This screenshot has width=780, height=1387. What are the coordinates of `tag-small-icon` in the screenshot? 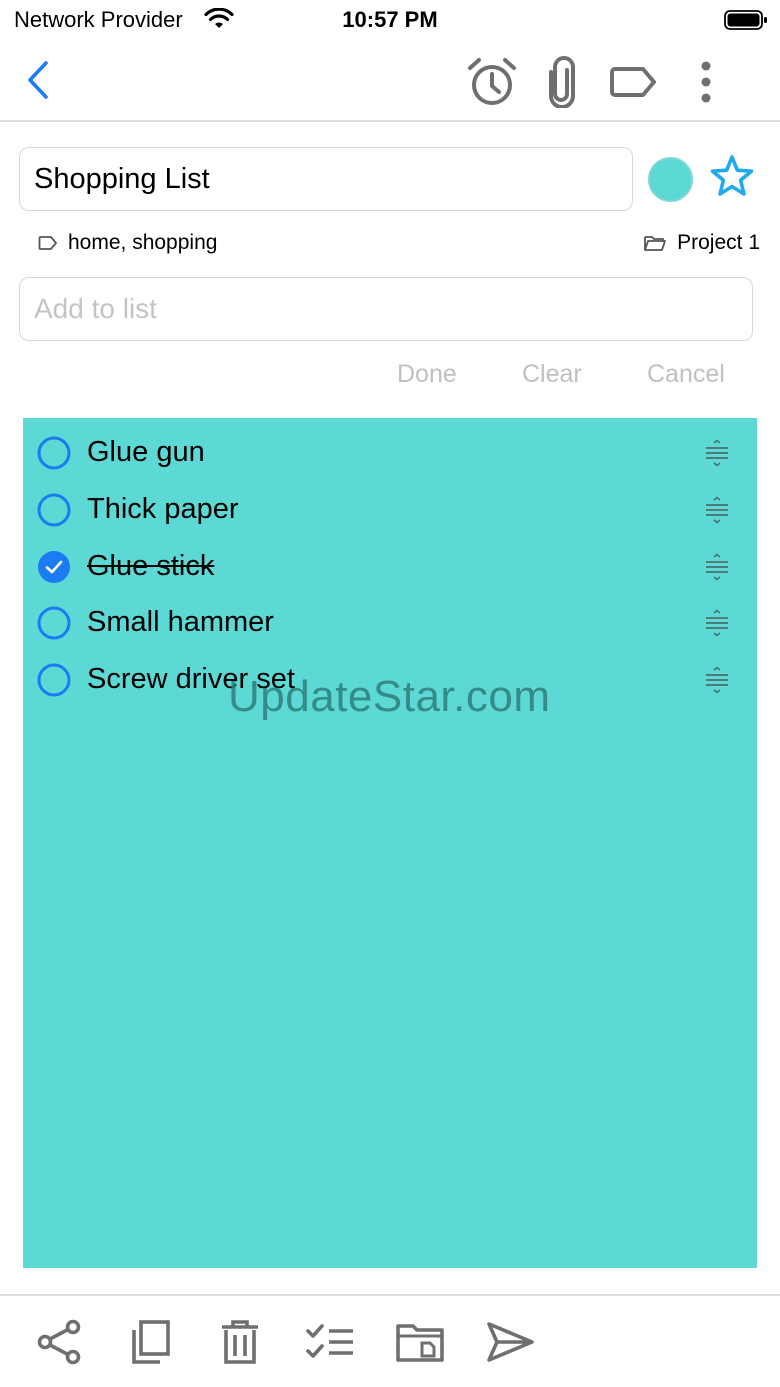 It's located at (48, 243).